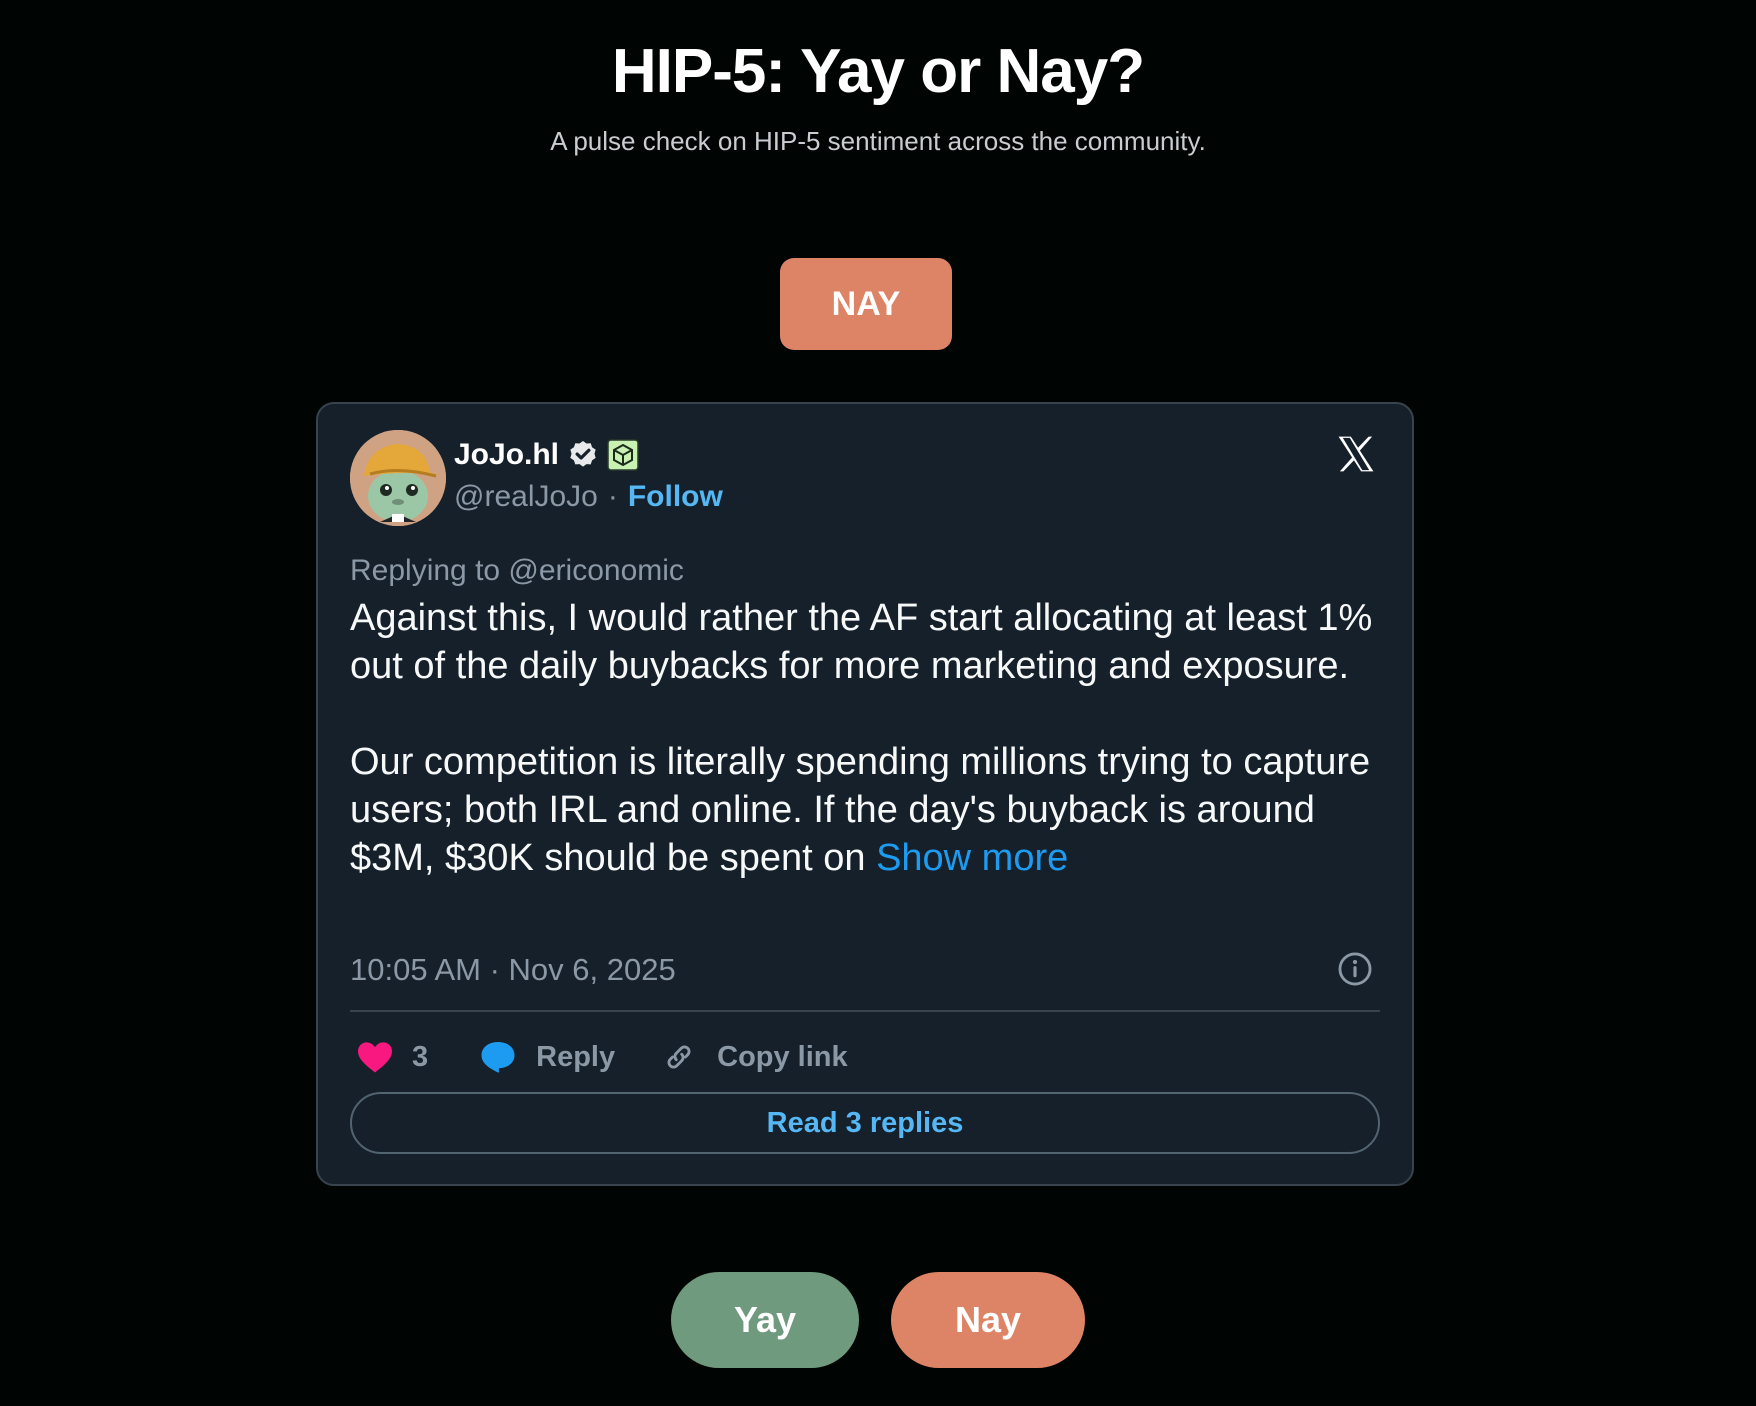  I want to click on like-count: 3, so click(420, 1056).